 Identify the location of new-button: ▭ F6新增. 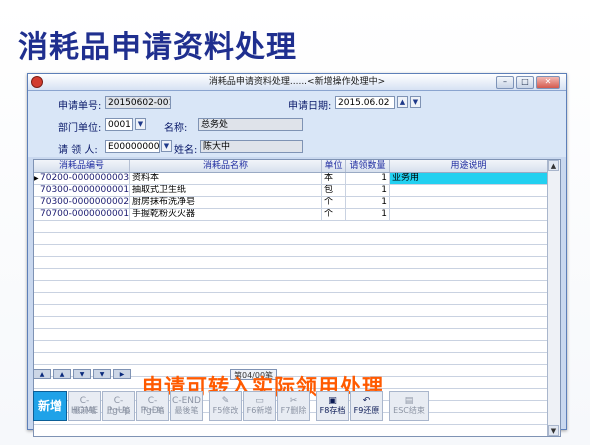
(259, 406).